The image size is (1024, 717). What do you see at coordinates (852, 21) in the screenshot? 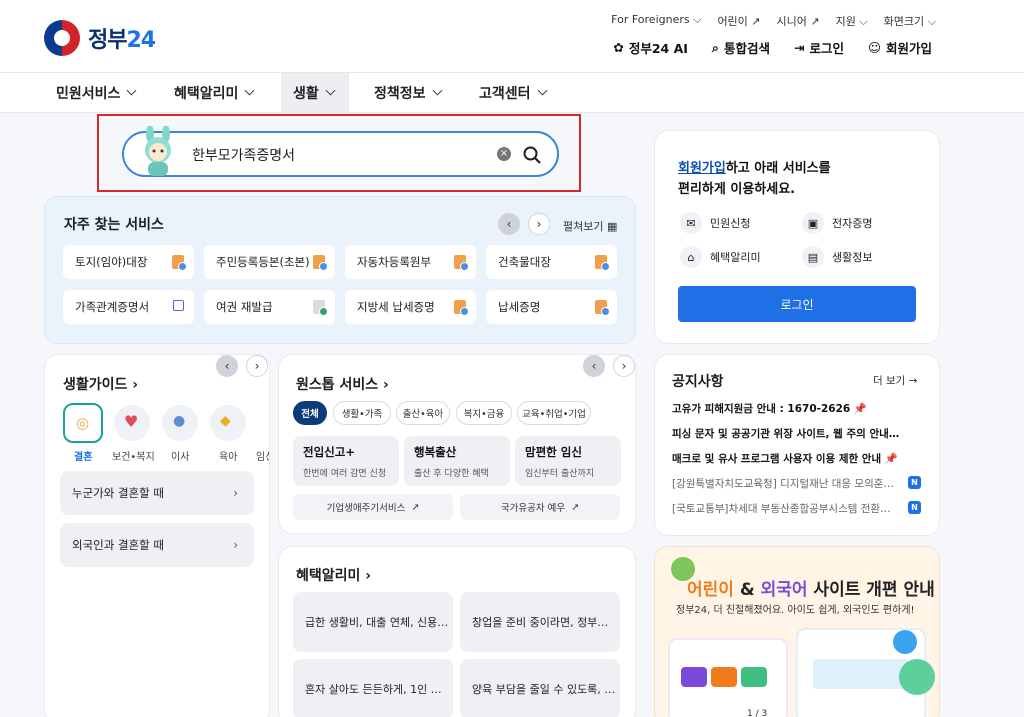
I see `support-menu: 지원 ⌵` at bounding box center [852, 21].